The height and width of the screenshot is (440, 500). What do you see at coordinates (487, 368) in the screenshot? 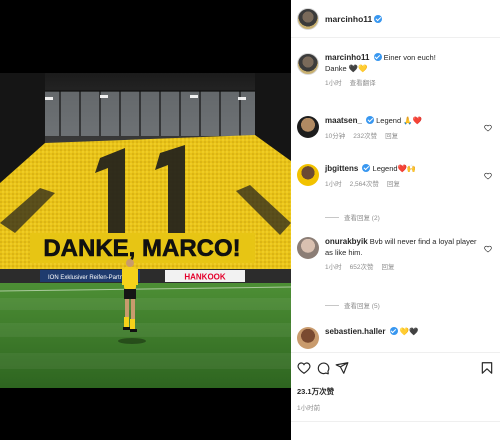
I see `bookmark-icon` at bounding box center [487, 368].